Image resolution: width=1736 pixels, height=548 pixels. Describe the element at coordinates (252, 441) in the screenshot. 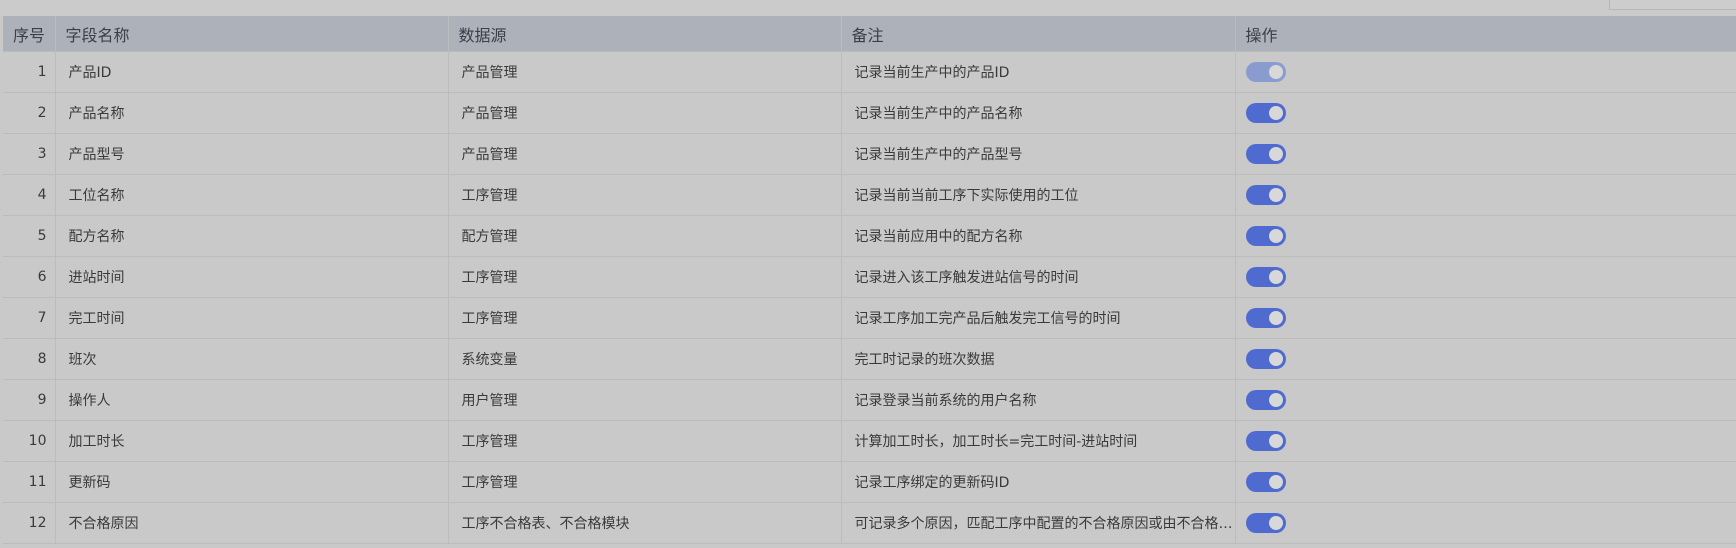

I see `cell-field-name: 加工时长` at that location.